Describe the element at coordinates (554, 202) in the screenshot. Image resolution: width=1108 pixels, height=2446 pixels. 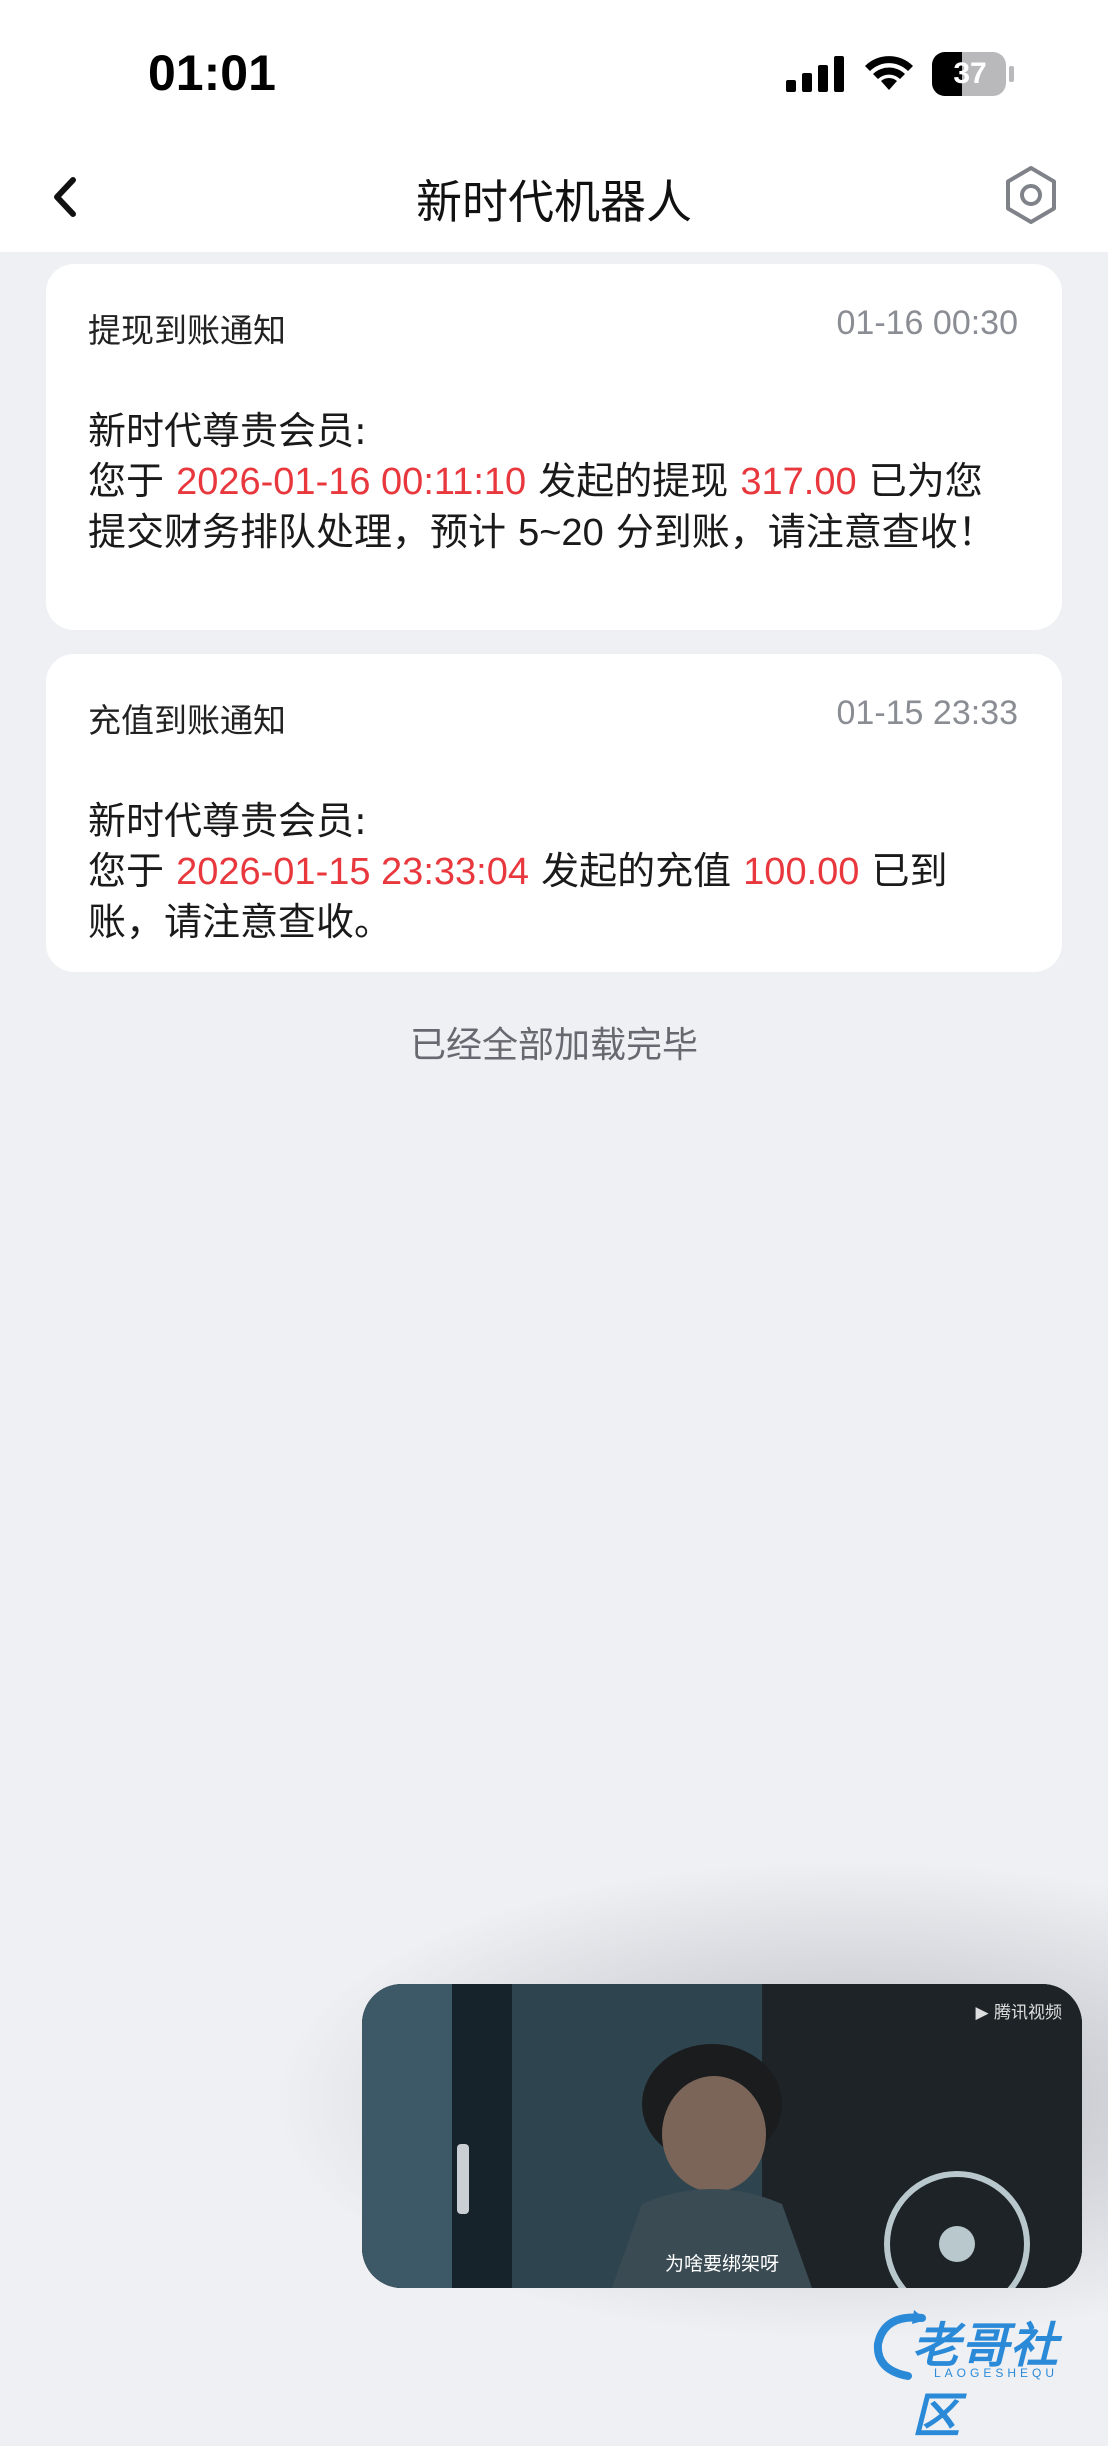
I see `page-title: 新时代机器人` at that location.